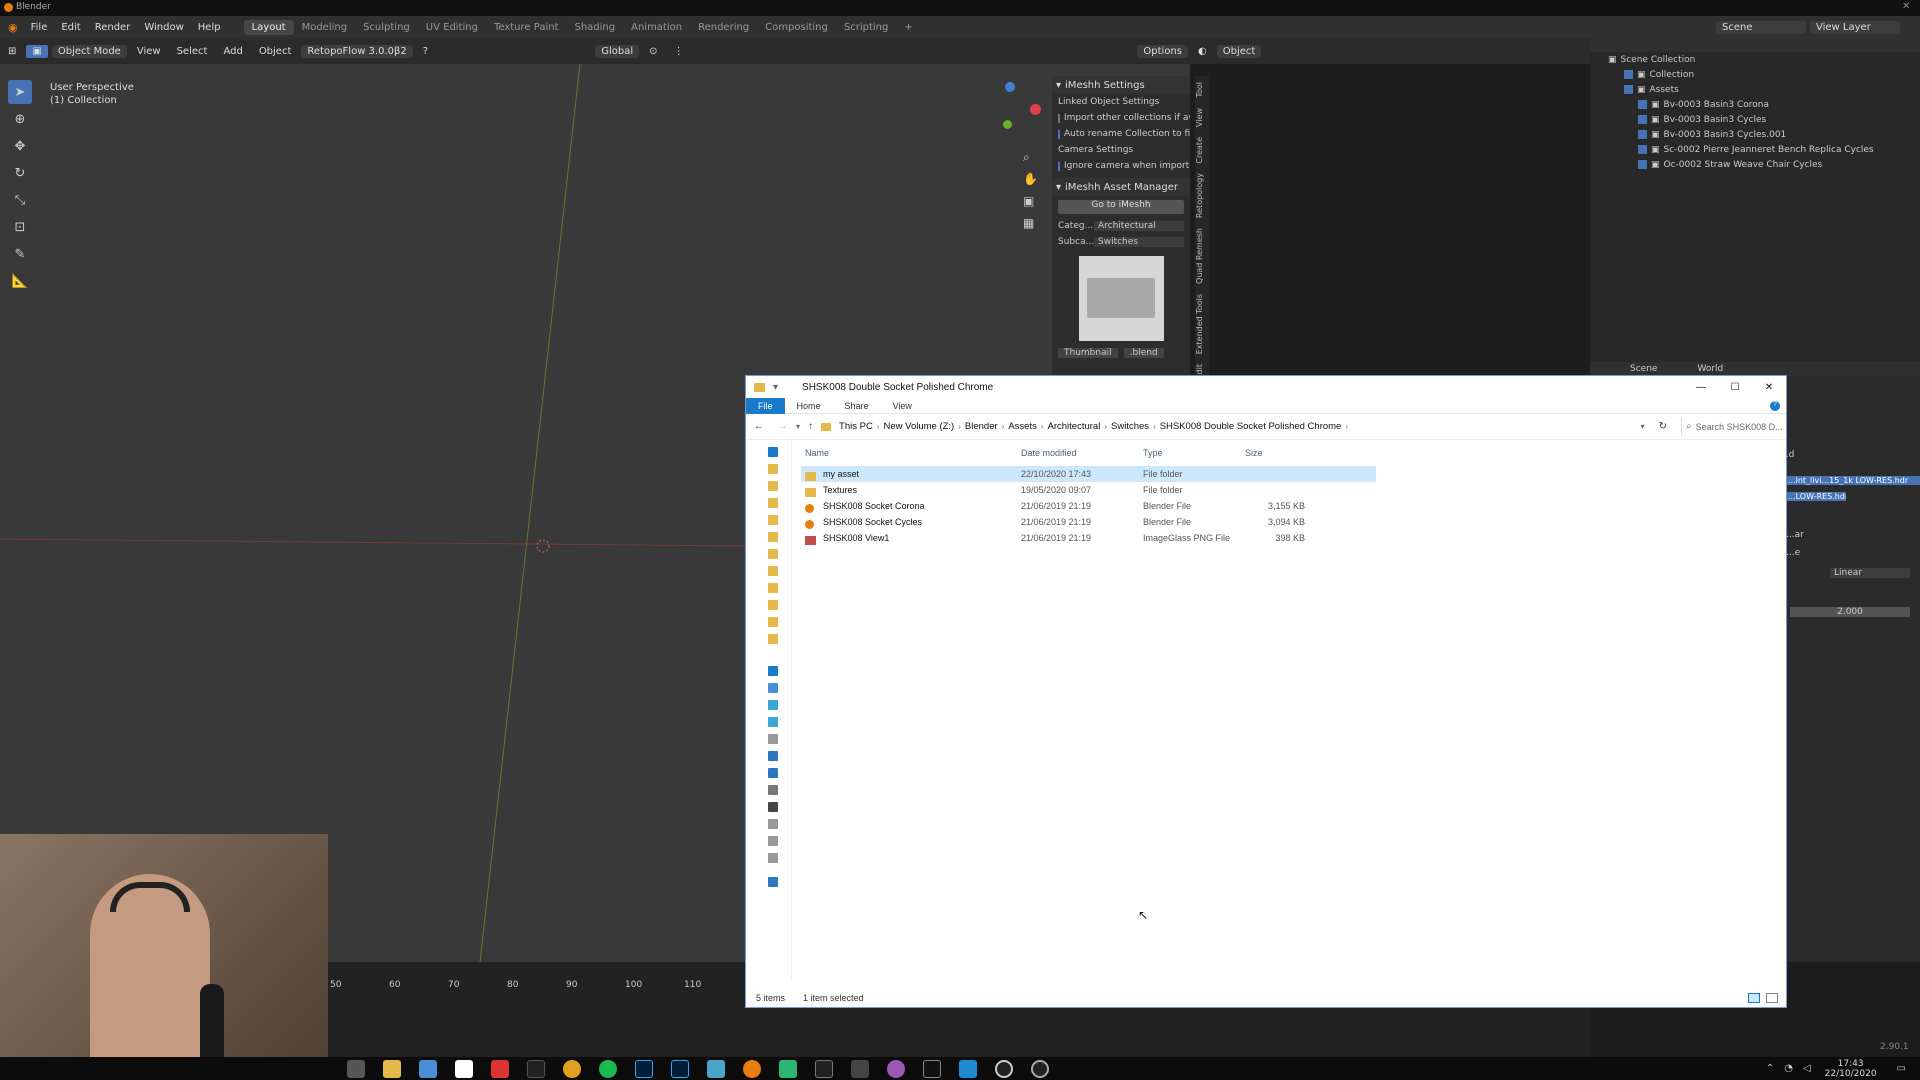 This screenshot has height=1080, width=1920. I want to click on column-size: Size, so click(1275, 453).